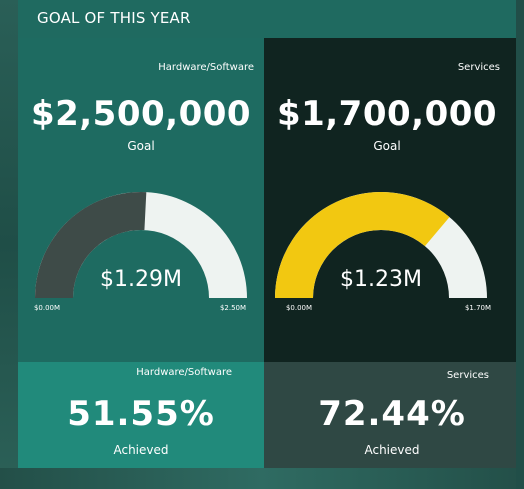 The width and height of the screenshot is (524, 489). I want to click on background-edge-bottom, so click(262, 478).